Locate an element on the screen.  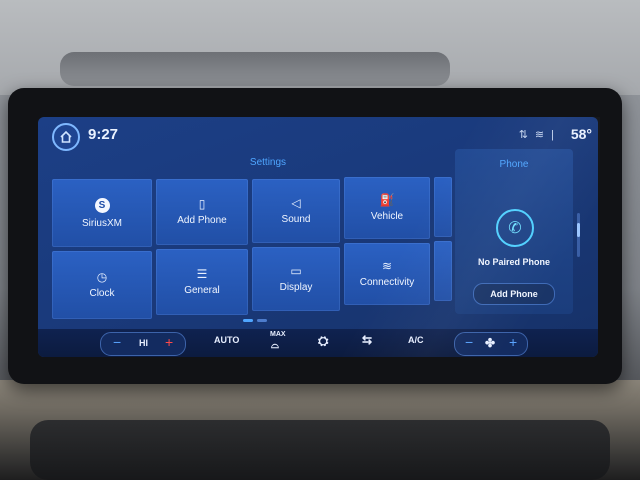
rear-defrost-icon: ⛭ is located at coordinates (323, 341).